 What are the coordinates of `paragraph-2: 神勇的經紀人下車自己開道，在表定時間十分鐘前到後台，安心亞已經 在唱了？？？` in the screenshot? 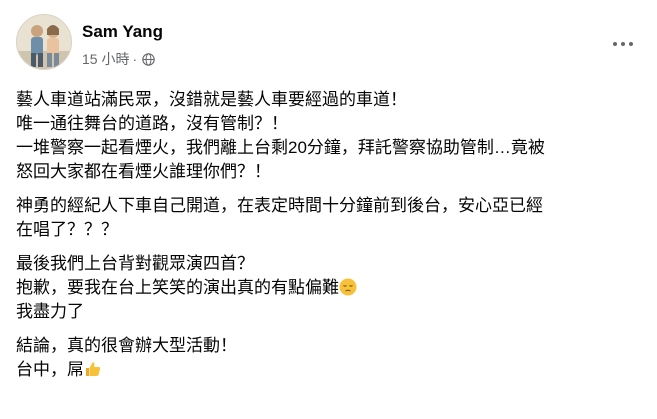 It's located at (328, 218).